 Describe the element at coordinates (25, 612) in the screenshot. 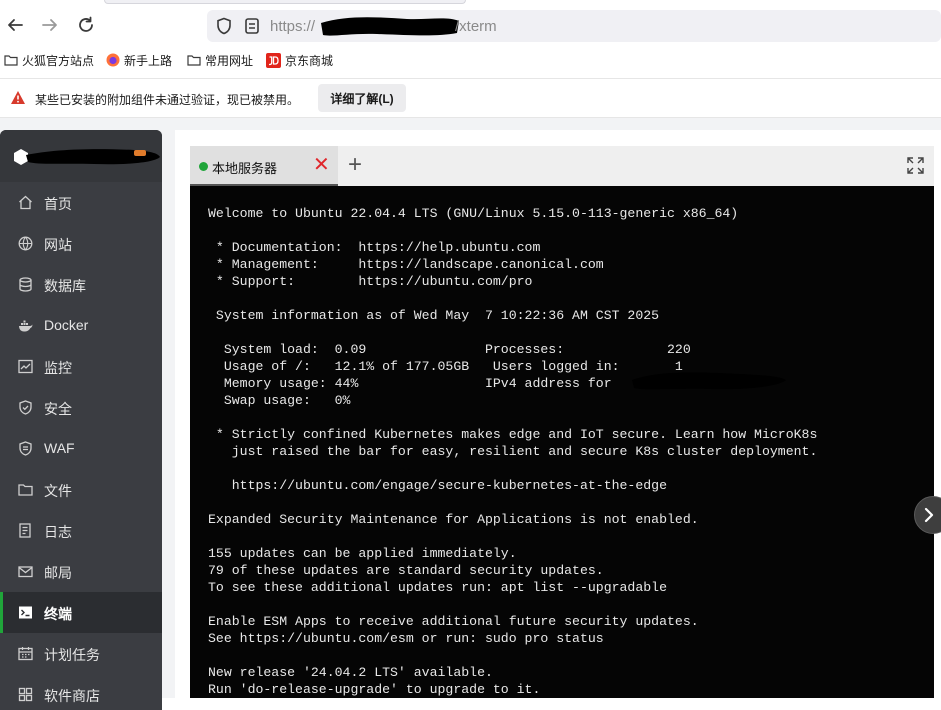

I see `terminal-icon` at that location.